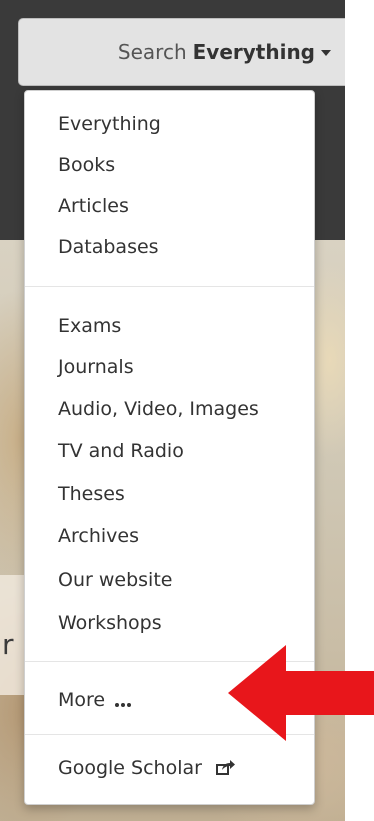 This screenshot has width=374, height=821. I want to click on caret-down-icon, so click(326, 53).